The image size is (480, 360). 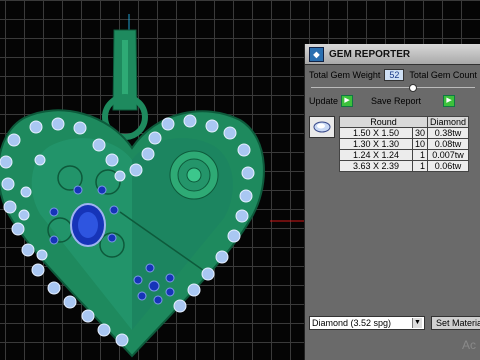 I want to click on gem-weight: 0.38tw, so click(x=448, y=133).